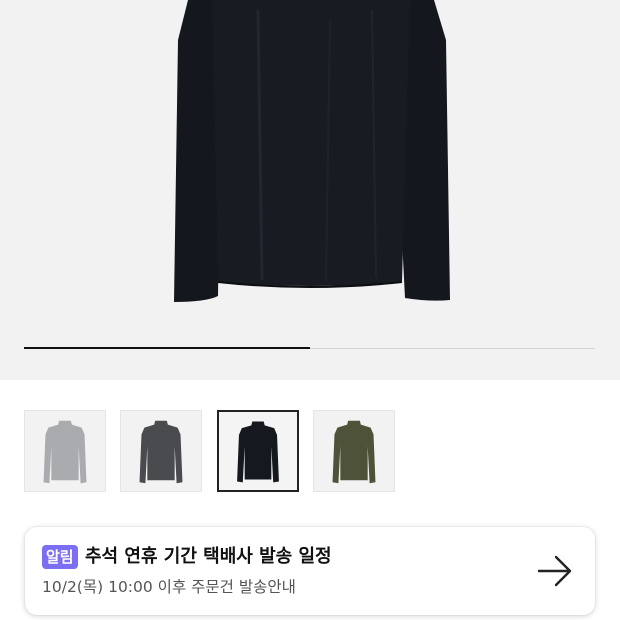 Image resolution: width=620 pixels, height=620 pixels. I want to click on thumbnail-gray, so click(65, 451).